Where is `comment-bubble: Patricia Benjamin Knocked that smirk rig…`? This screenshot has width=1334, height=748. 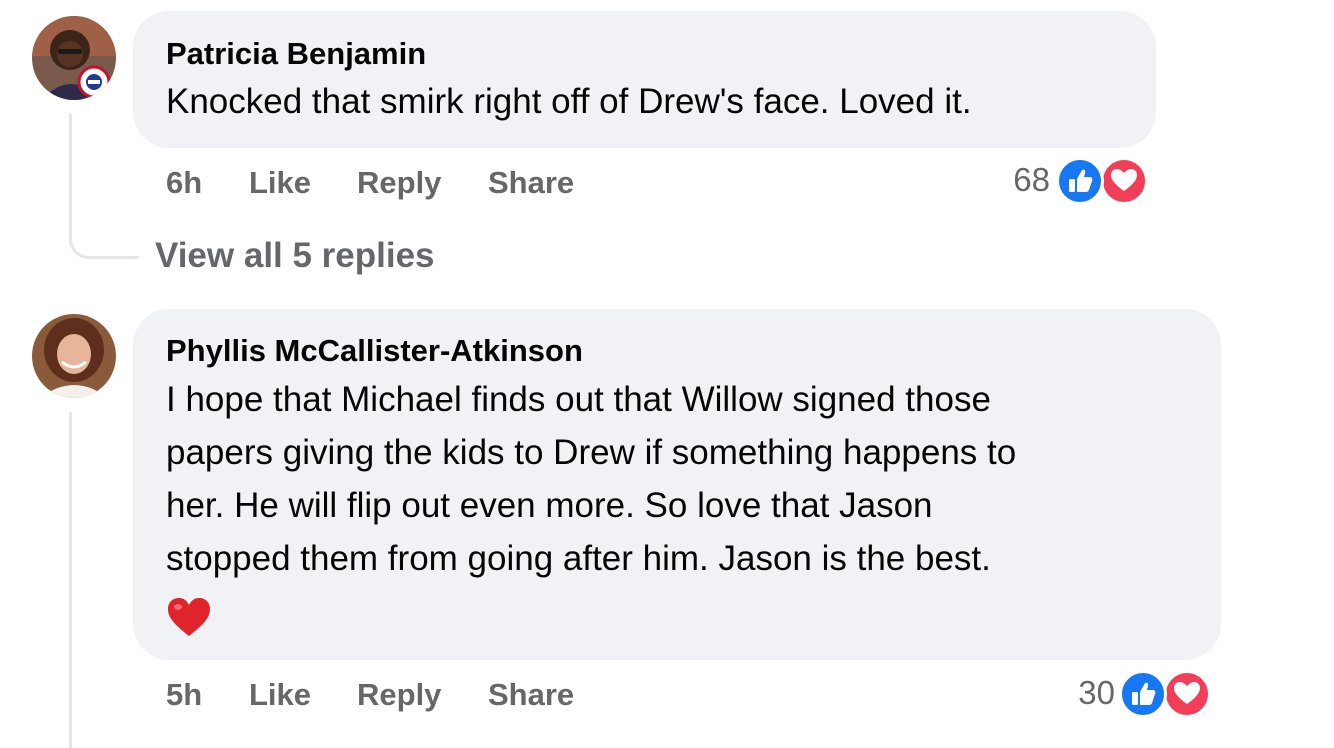
comment-bubble: Patricia Benjamin Knocked that smirk rig… is located at coordinates (644, 79).